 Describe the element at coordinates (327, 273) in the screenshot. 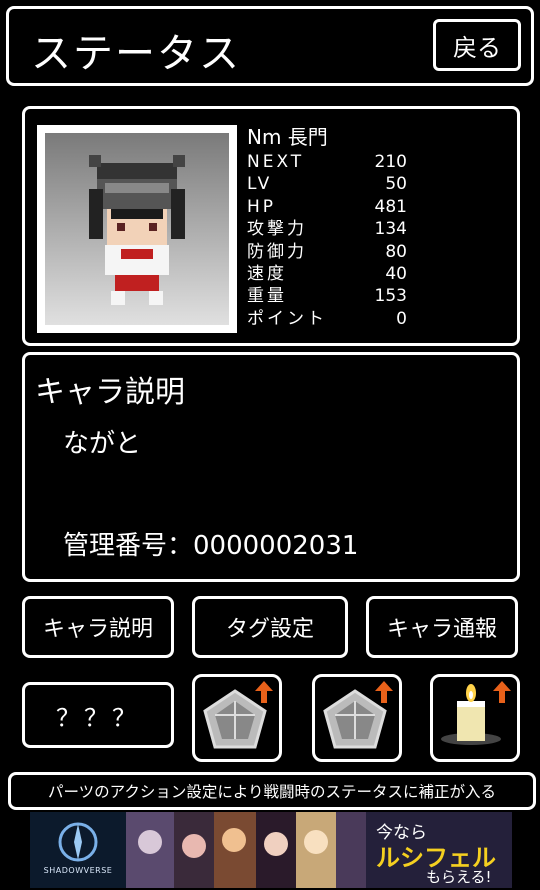

I see `stat-row: 速度 40` at that location.